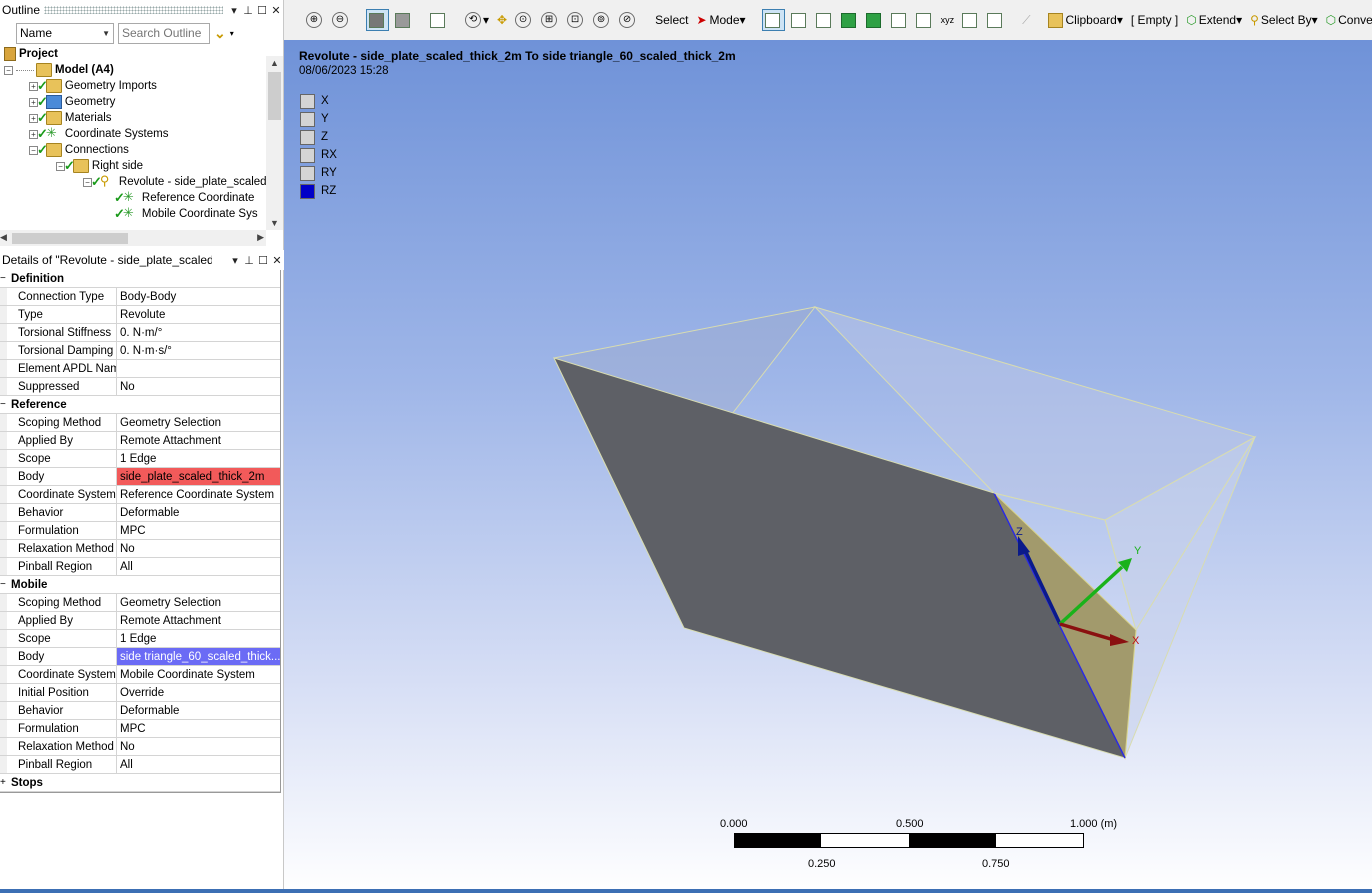 This screenshot has height=893, width=1372. What do you see at coordinates (140, 477) in the screenshot?
I see `details-row: Body side_plate_scaled_thick_2m` at bounding box center [140, 477].